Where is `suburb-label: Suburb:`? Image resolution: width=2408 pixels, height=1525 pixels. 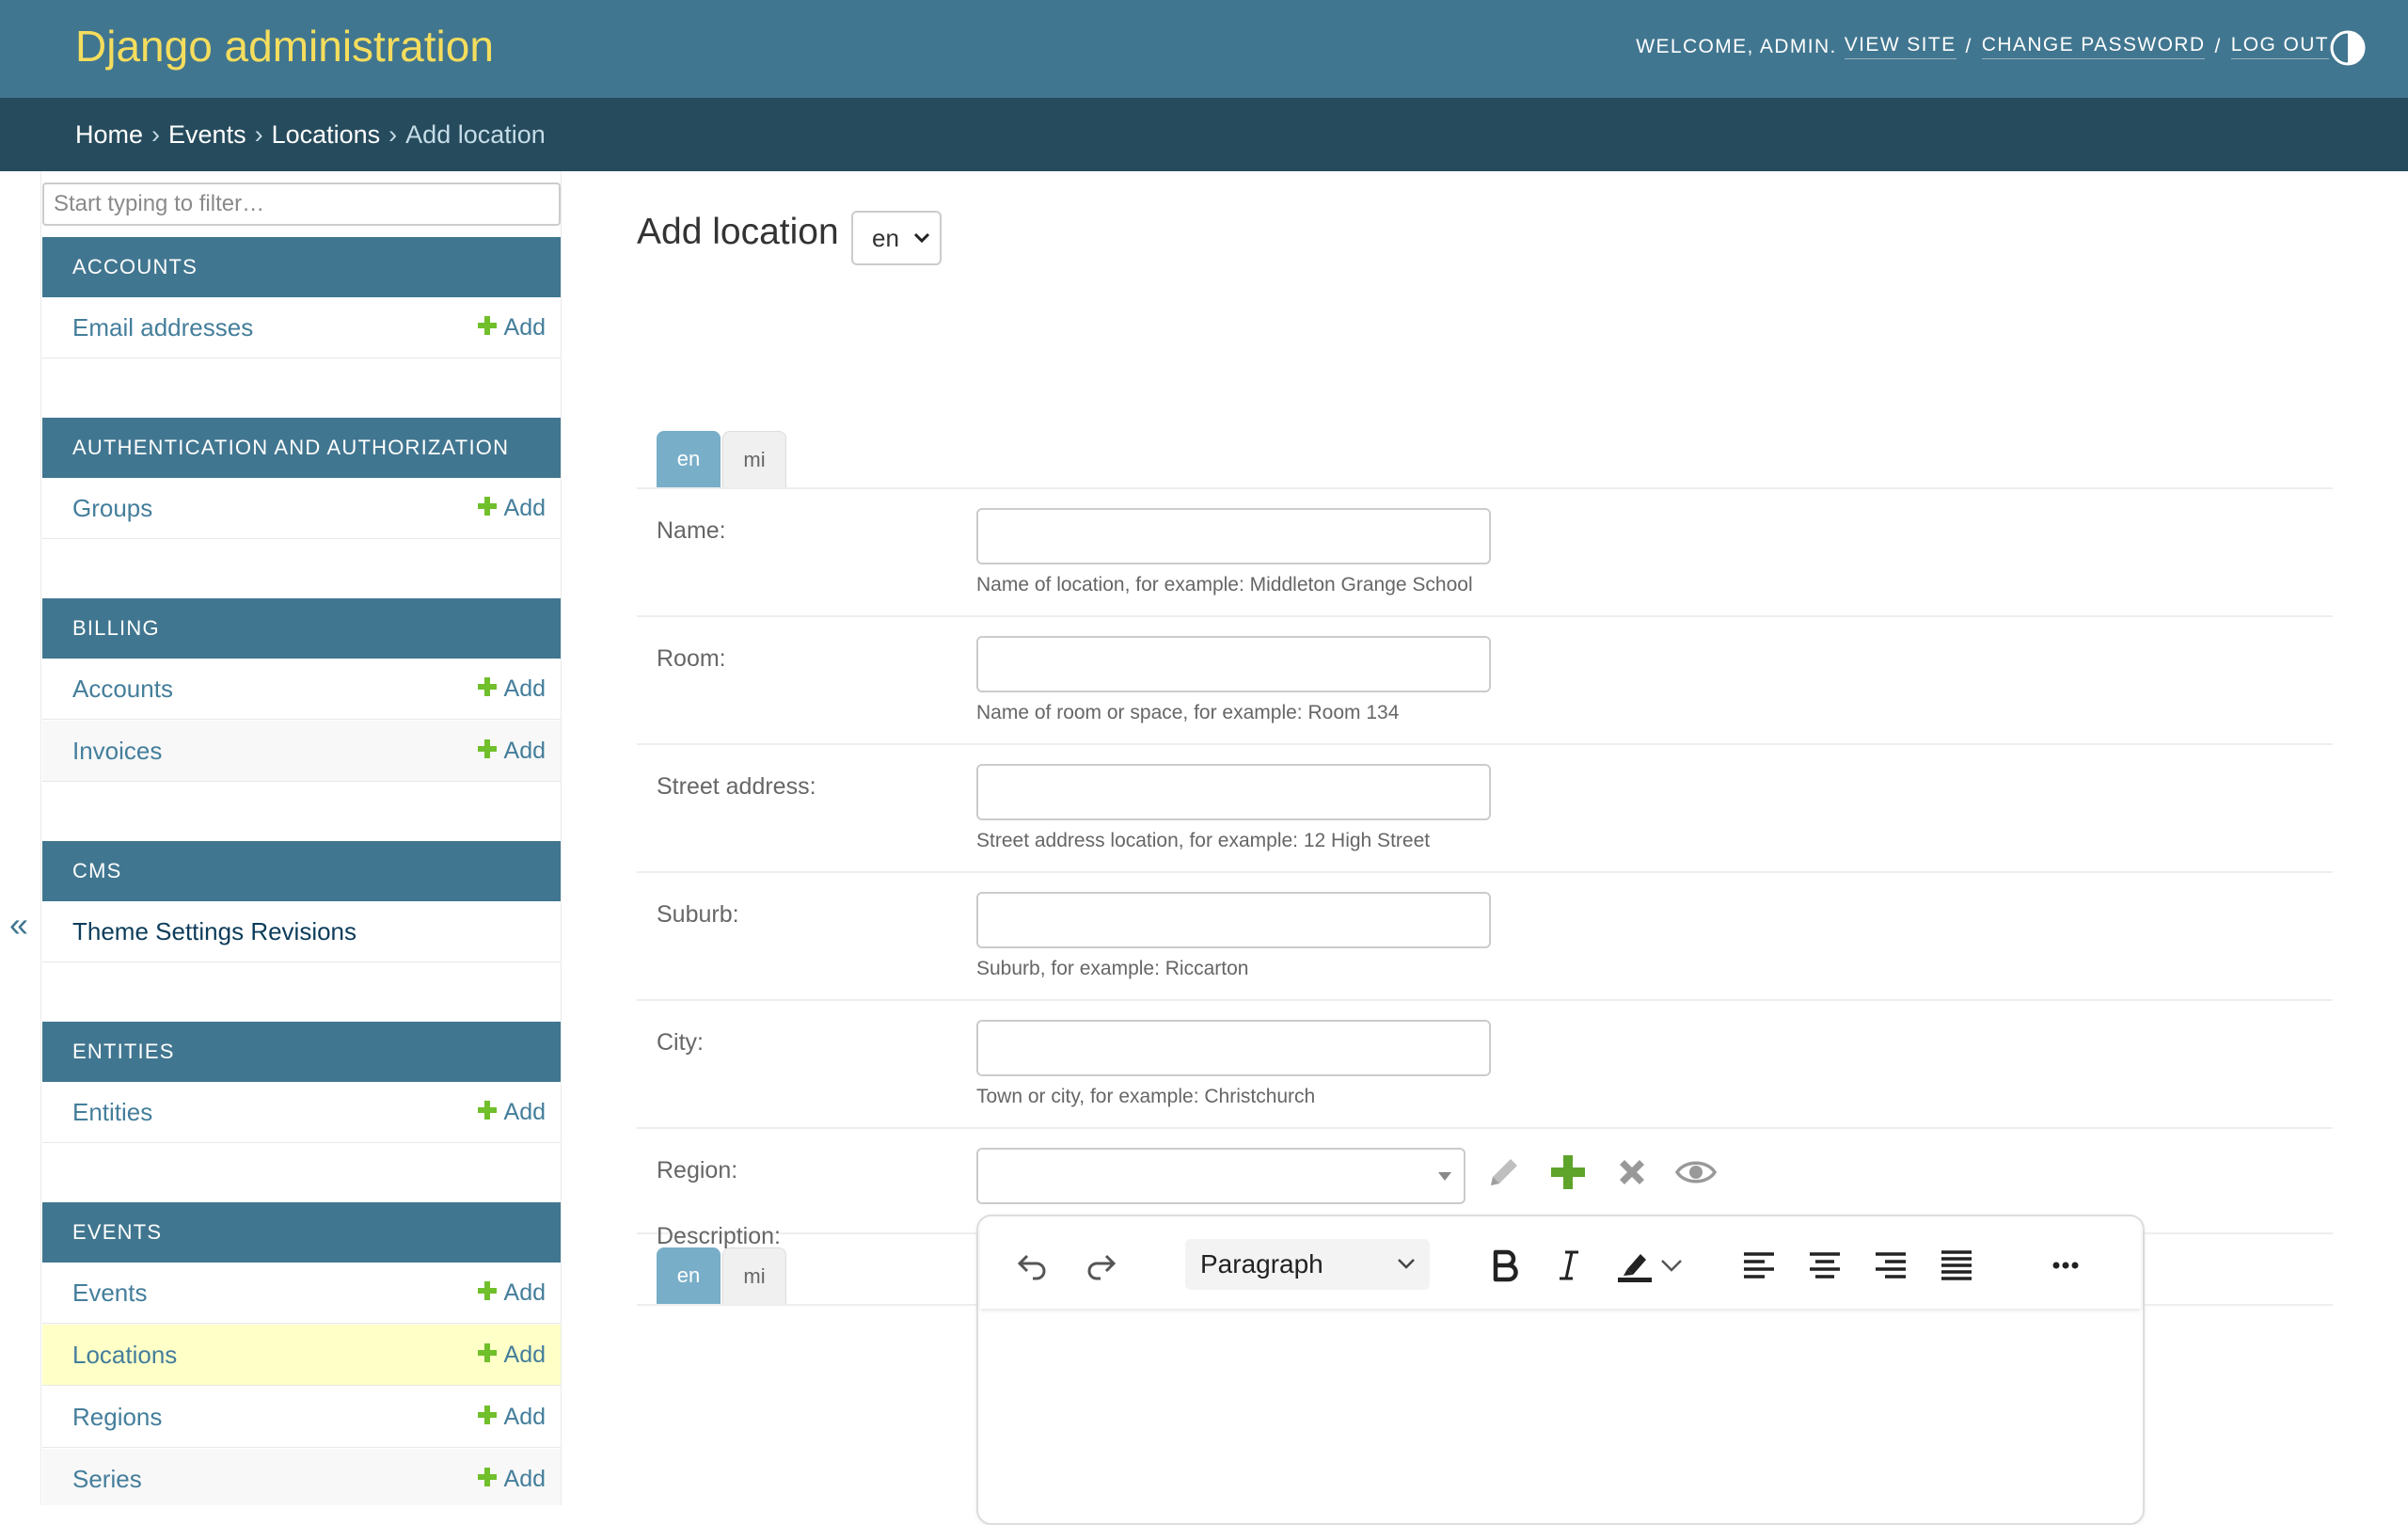
suburb-label: Suburb: is located at coordinates (698, 914).